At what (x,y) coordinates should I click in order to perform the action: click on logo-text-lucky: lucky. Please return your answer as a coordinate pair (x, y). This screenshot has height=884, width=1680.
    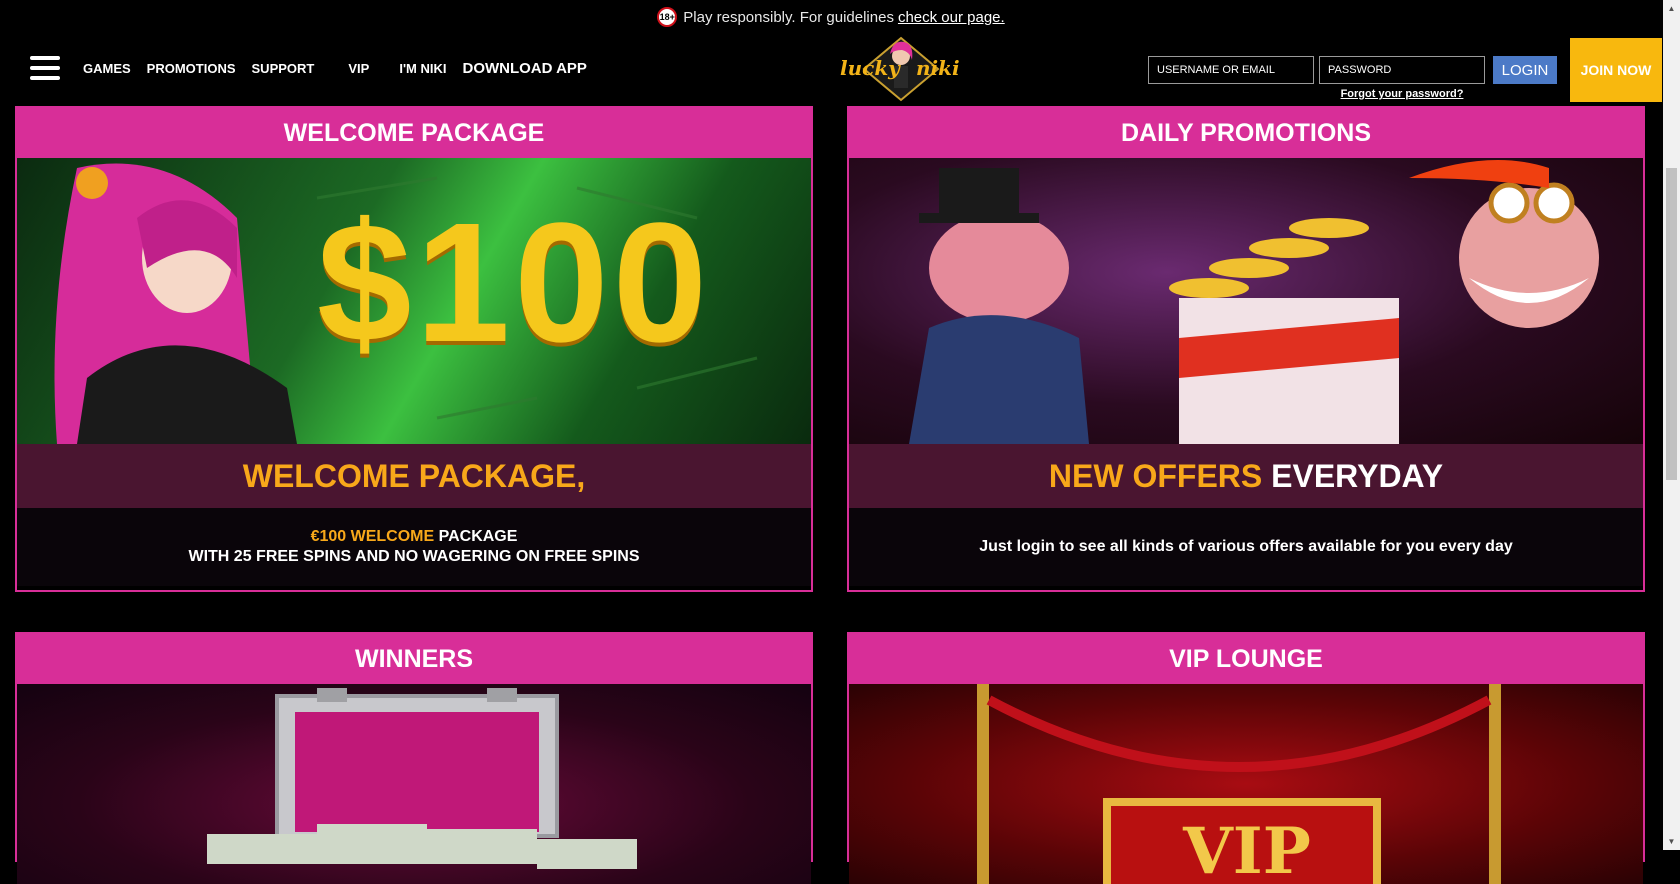
    Looking at the image, I should click on (870, 68).